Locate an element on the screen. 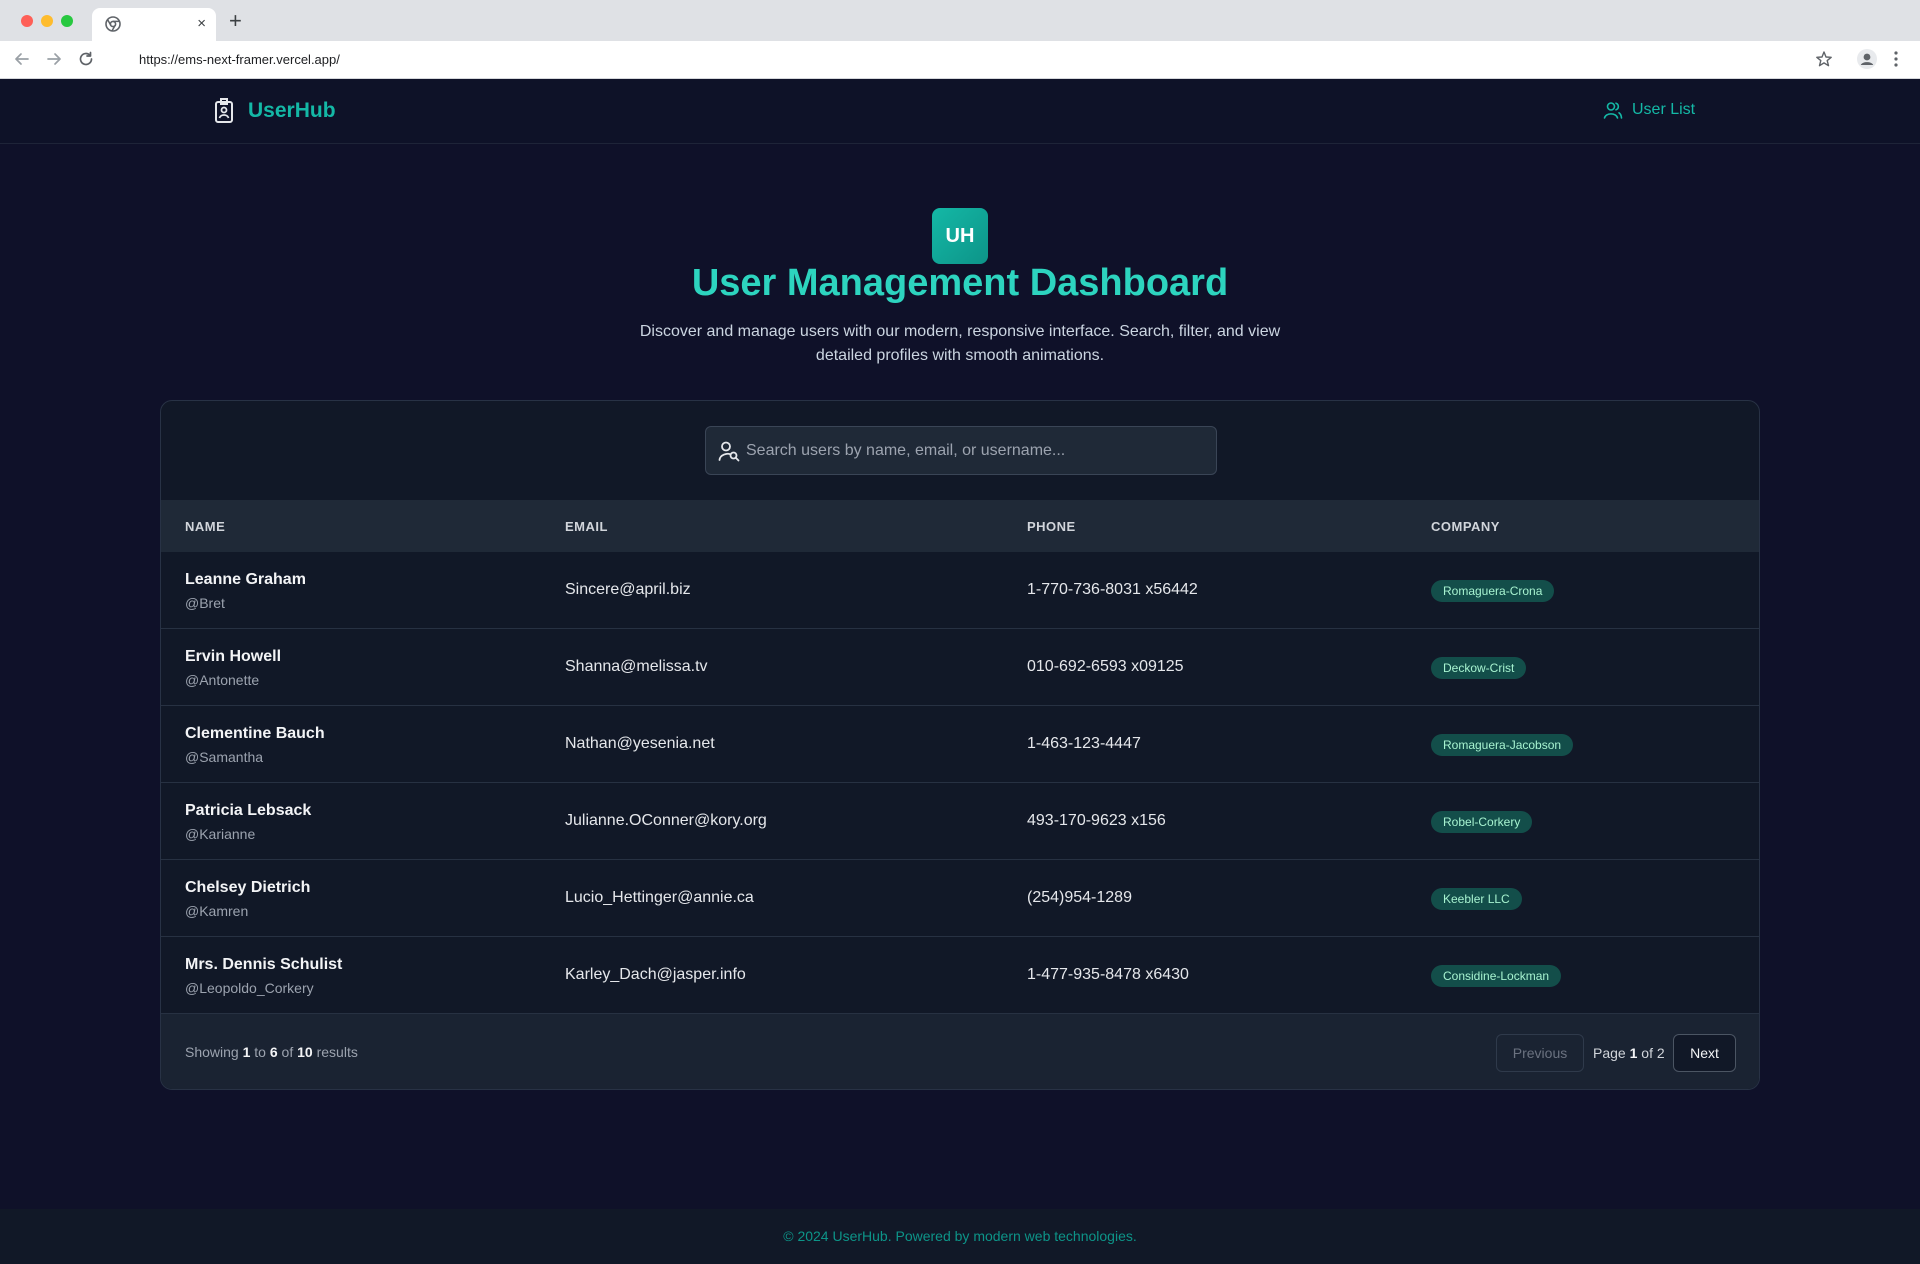 This screenshot has height=1264, width=1920. user-phone: 010-692-6593 x09125 is located at coordinates (1105, 666).